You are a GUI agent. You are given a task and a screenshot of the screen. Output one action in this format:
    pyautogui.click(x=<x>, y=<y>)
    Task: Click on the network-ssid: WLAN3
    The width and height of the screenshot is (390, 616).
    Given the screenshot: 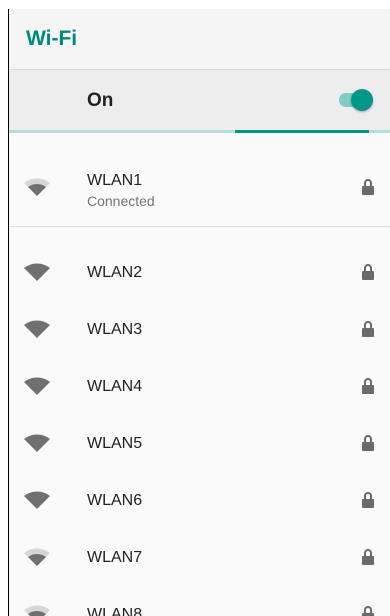 What is the action you would take?
    pyautogui.click(x=115, y=329)
    